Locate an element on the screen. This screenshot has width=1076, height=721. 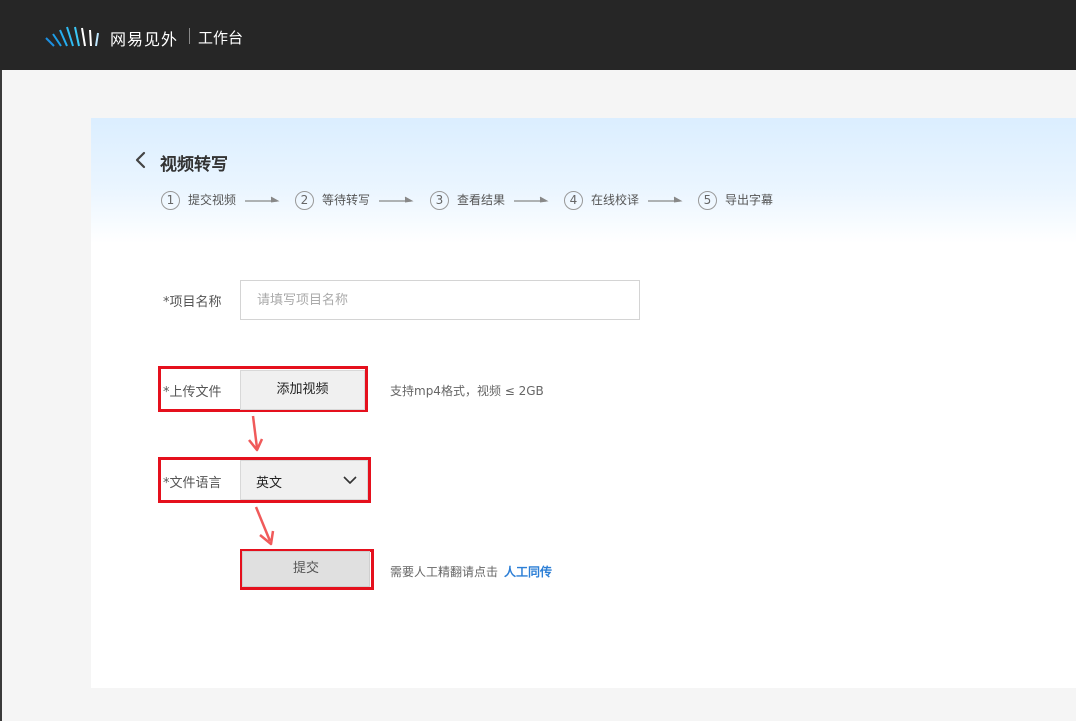
brand-divider is located at coordinates (189, 36).